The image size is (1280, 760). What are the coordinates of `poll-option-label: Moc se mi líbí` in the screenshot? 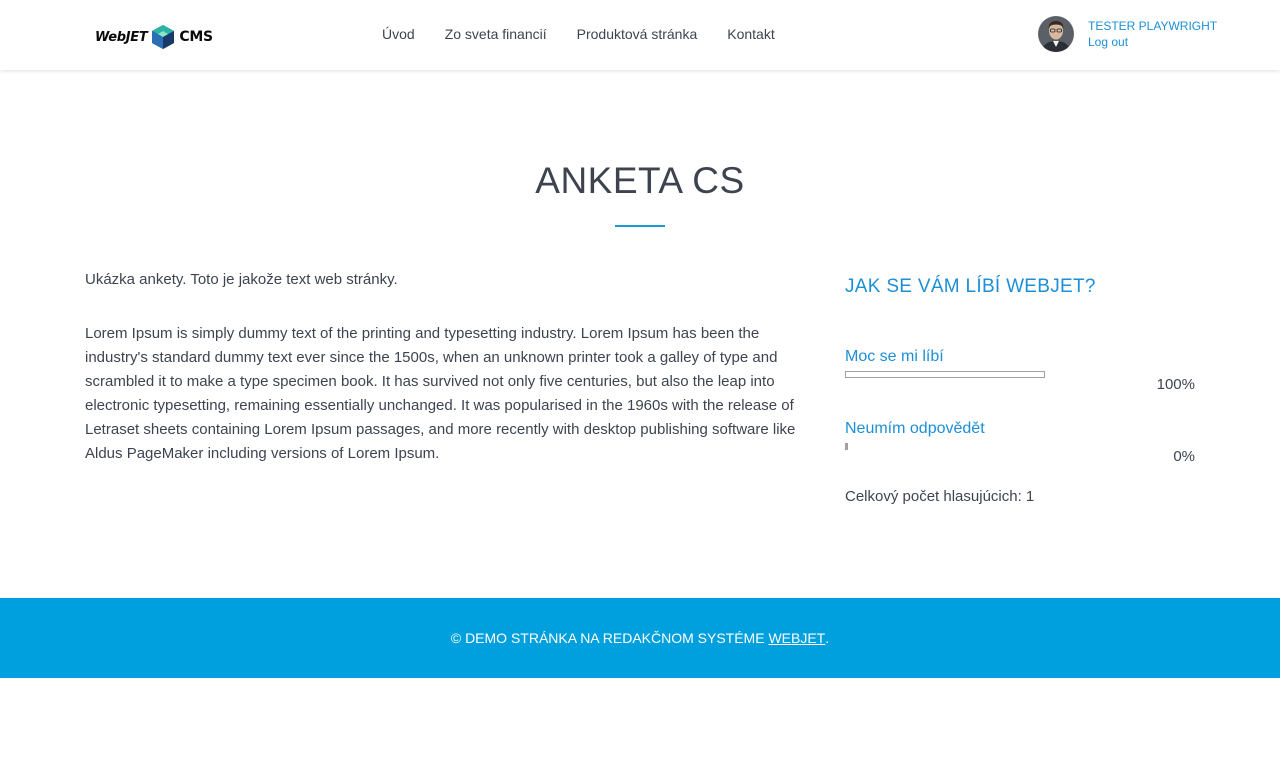 It's located at (1020, 359).